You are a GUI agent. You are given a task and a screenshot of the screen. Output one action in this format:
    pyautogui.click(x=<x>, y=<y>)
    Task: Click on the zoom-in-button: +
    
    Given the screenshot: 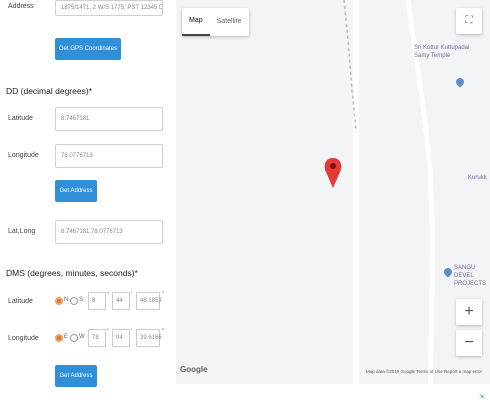 What is the action you would take?
    pyautogui.click(x=469, y=312)
    